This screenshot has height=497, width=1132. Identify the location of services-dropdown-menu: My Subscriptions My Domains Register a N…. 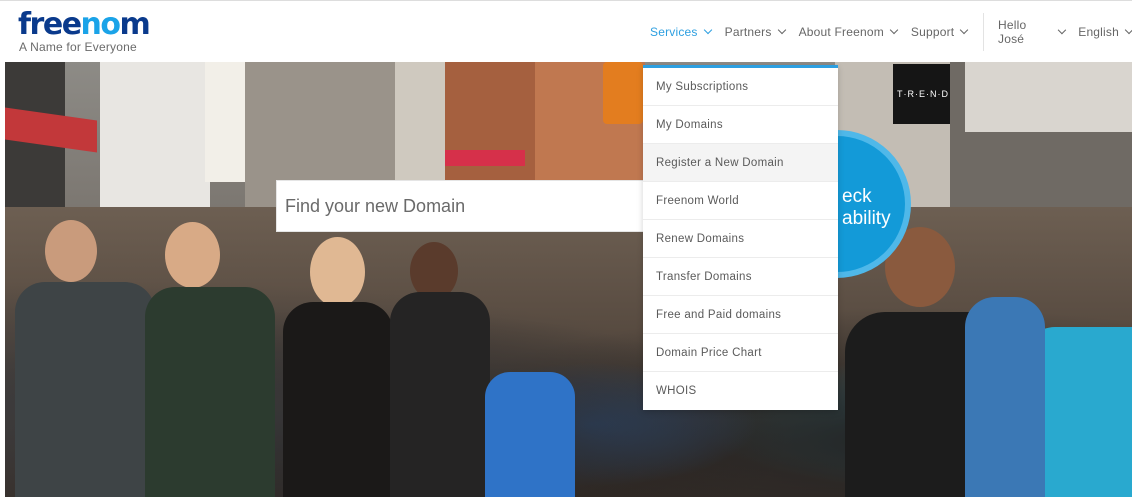
(740, 237).